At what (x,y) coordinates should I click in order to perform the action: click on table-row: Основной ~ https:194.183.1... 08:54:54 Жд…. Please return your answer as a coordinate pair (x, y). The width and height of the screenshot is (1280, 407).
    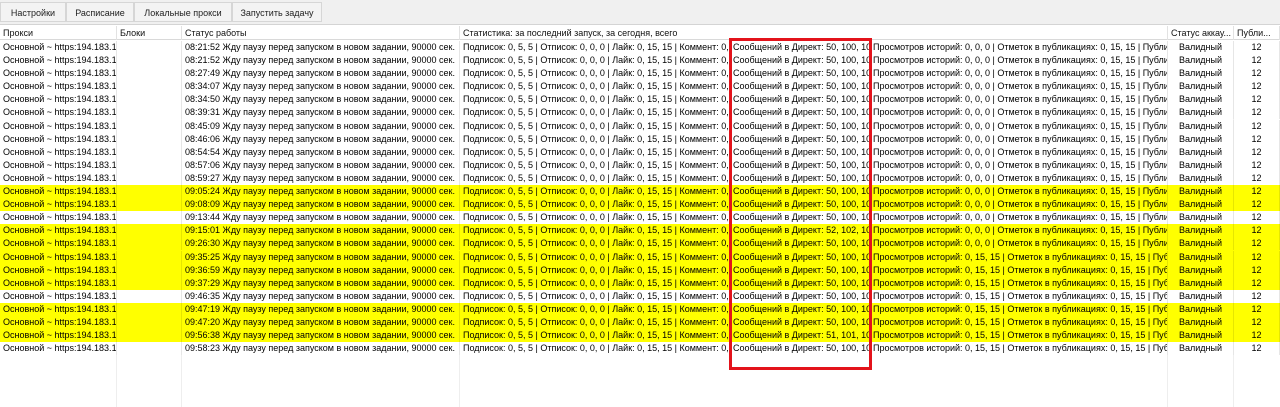
    Looking at the image, I should click on (640, 152).